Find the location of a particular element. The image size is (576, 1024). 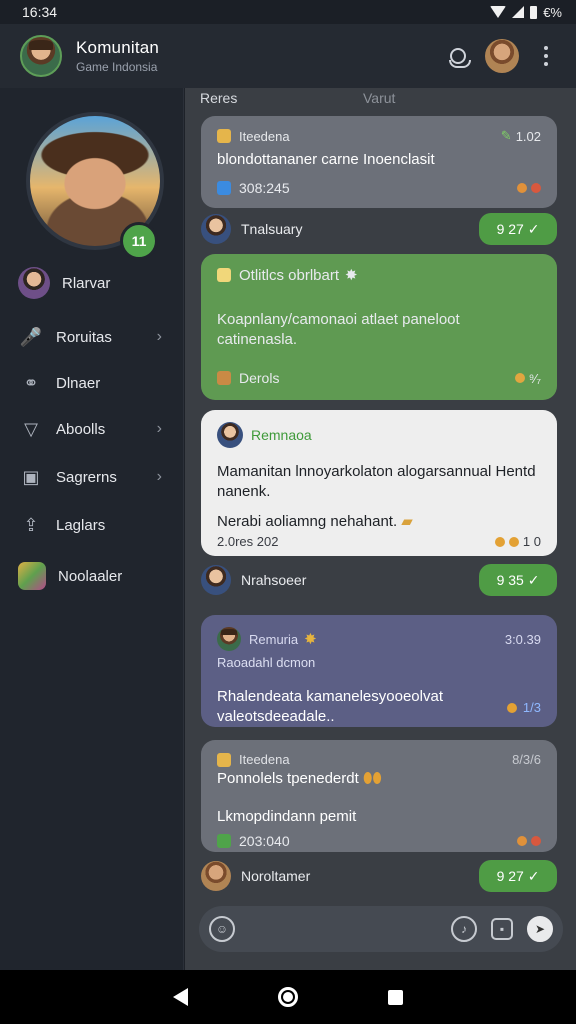

column-header-left: Reres is located at coordinates (219, 98).